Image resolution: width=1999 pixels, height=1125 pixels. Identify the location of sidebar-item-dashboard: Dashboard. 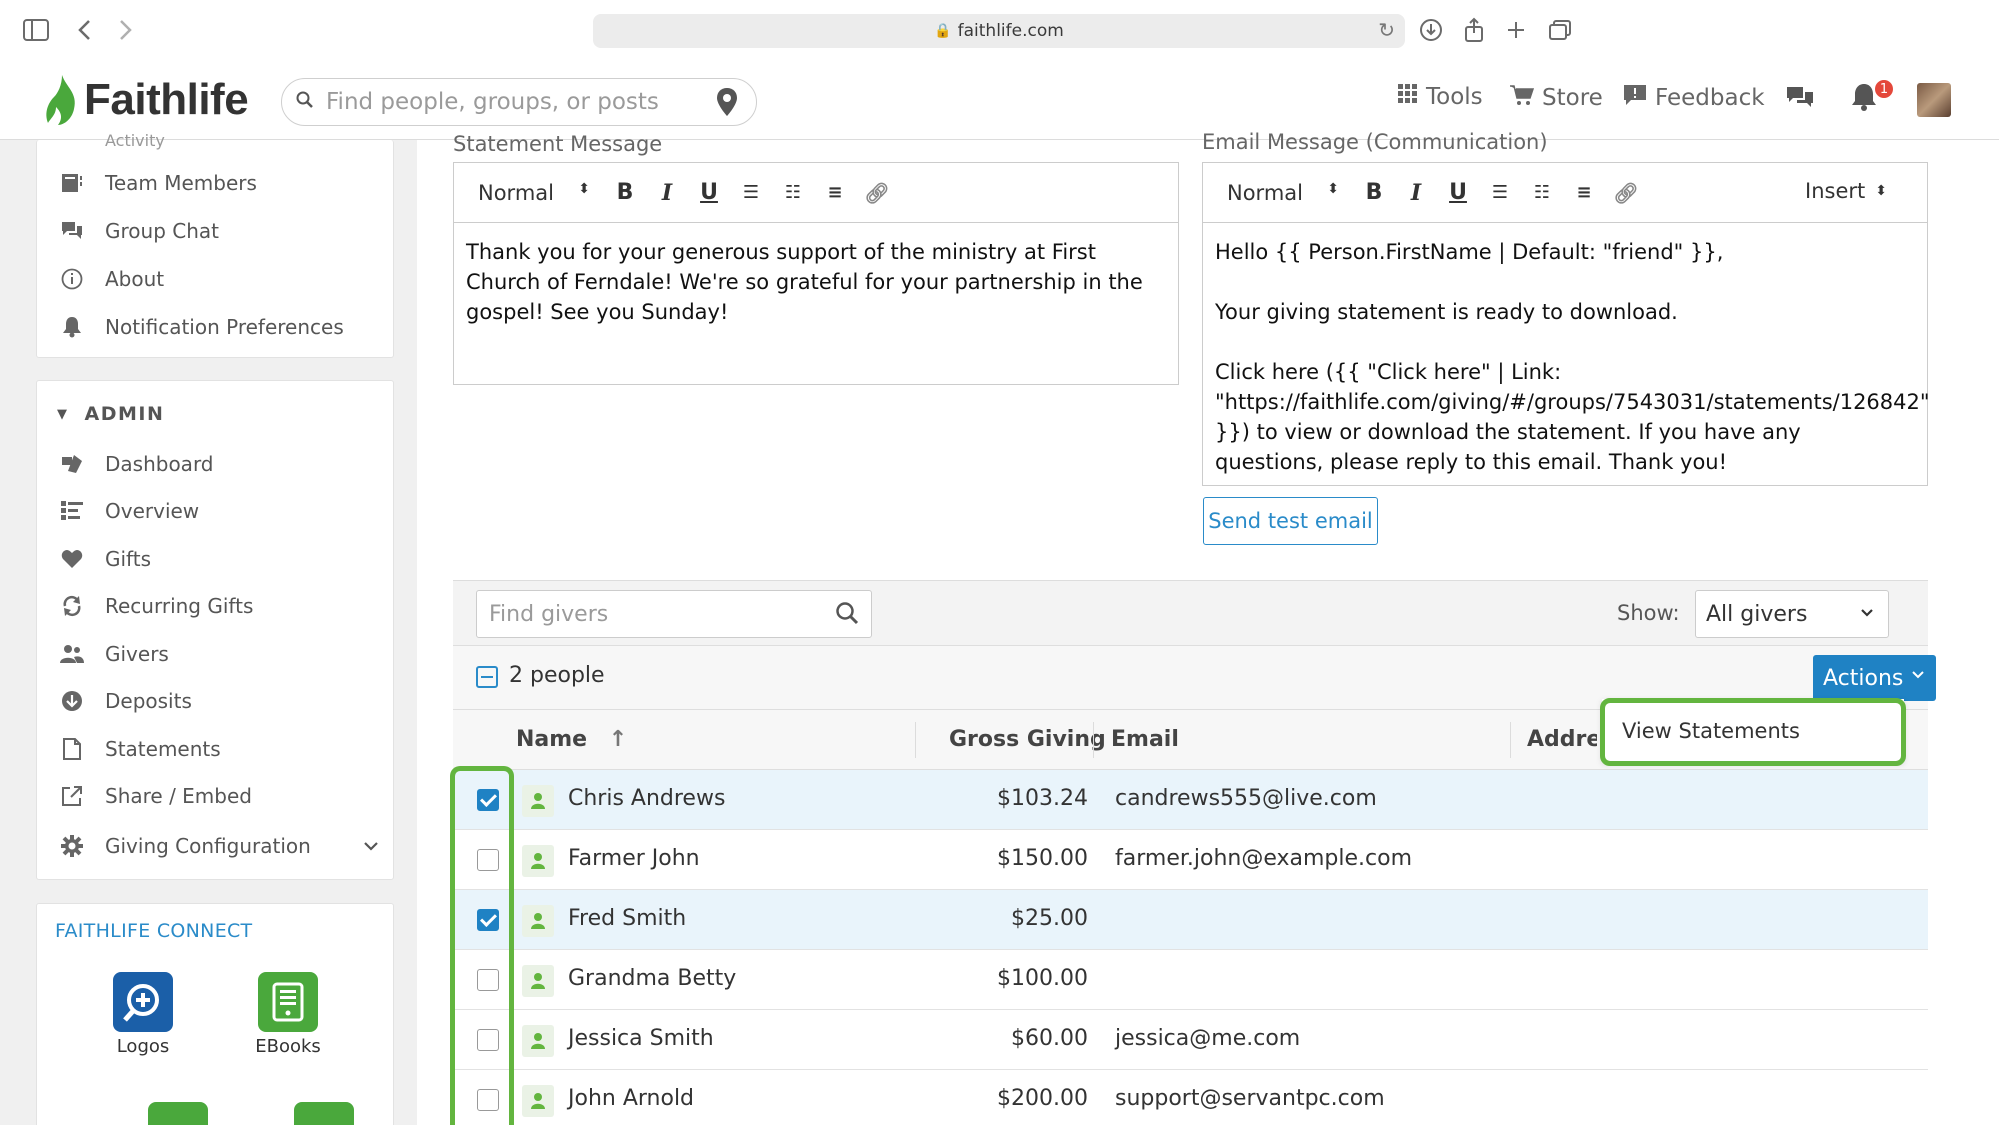
(136, 464).